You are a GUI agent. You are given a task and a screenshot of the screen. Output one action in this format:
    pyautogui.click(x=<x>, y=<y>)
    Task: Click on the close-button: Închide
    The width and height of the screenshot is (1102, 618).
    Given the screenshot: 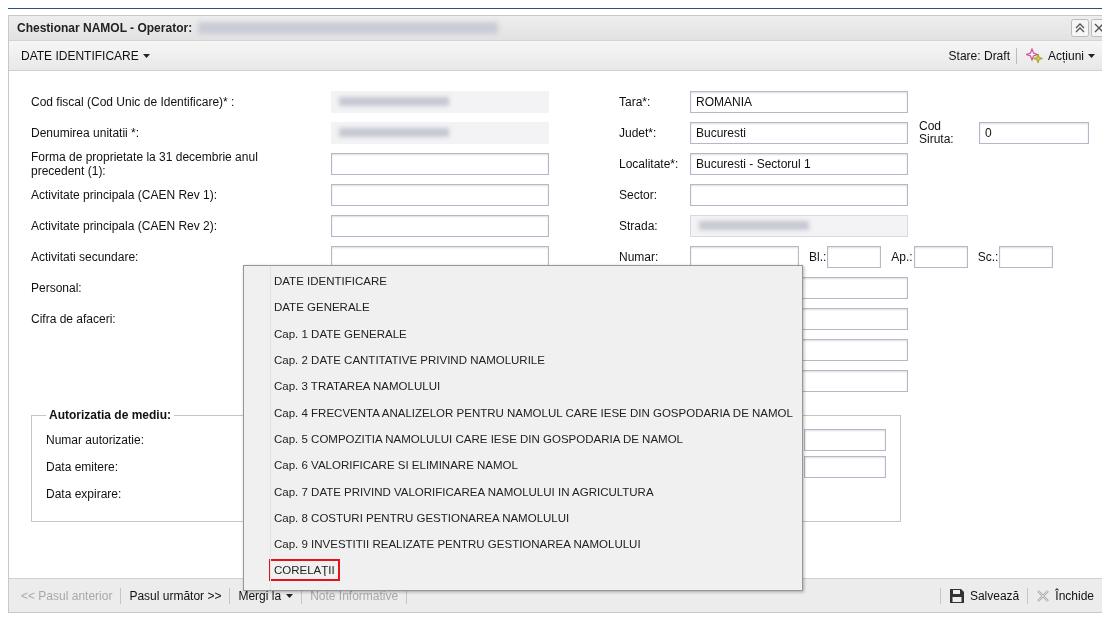 What is the action you would take?
    pyautogui.click(x=1065, y=595)
    